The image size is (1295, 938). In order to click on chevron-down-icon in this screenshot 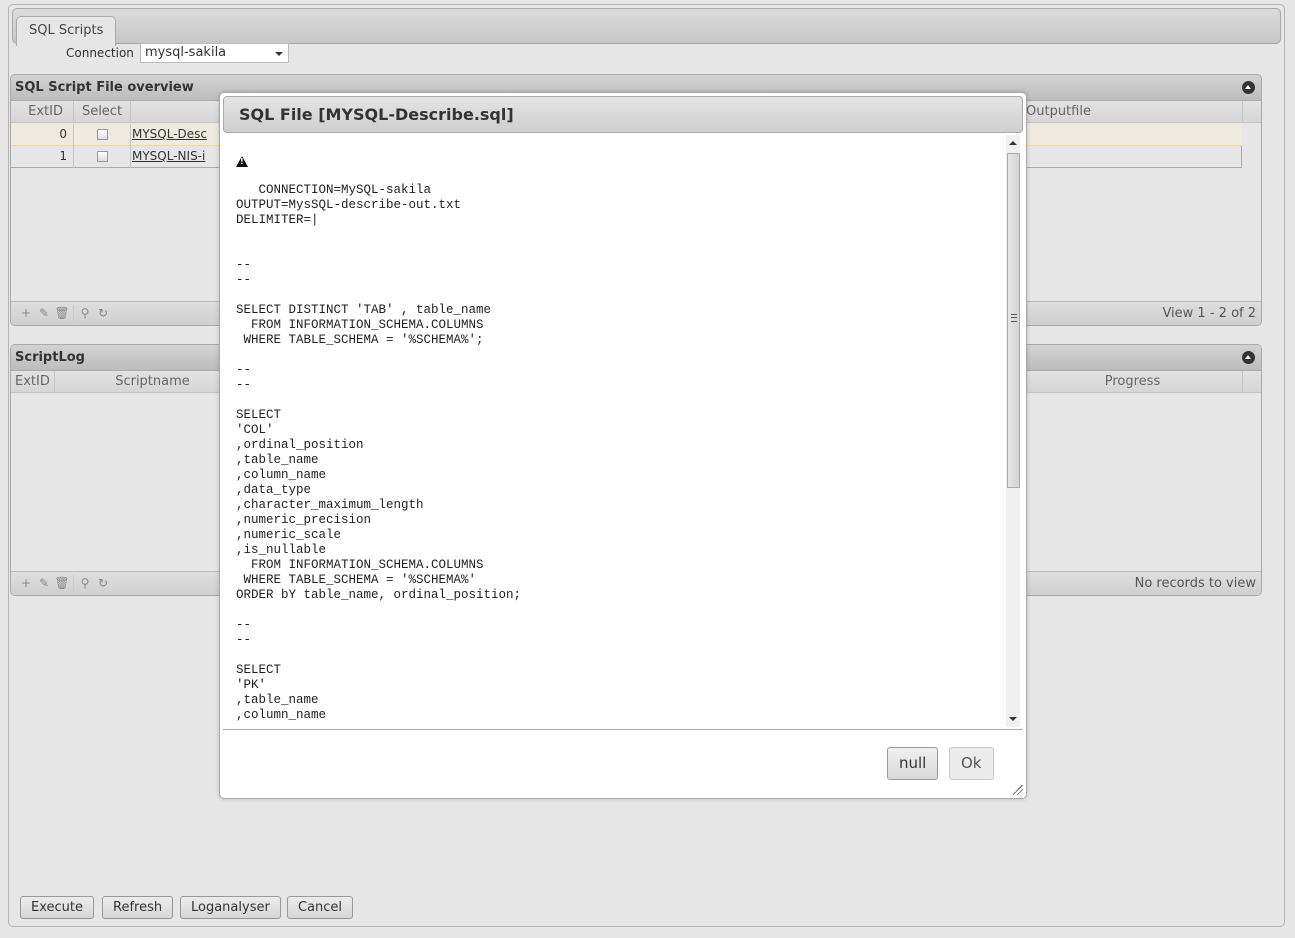, I will do `click(279, 54)`.